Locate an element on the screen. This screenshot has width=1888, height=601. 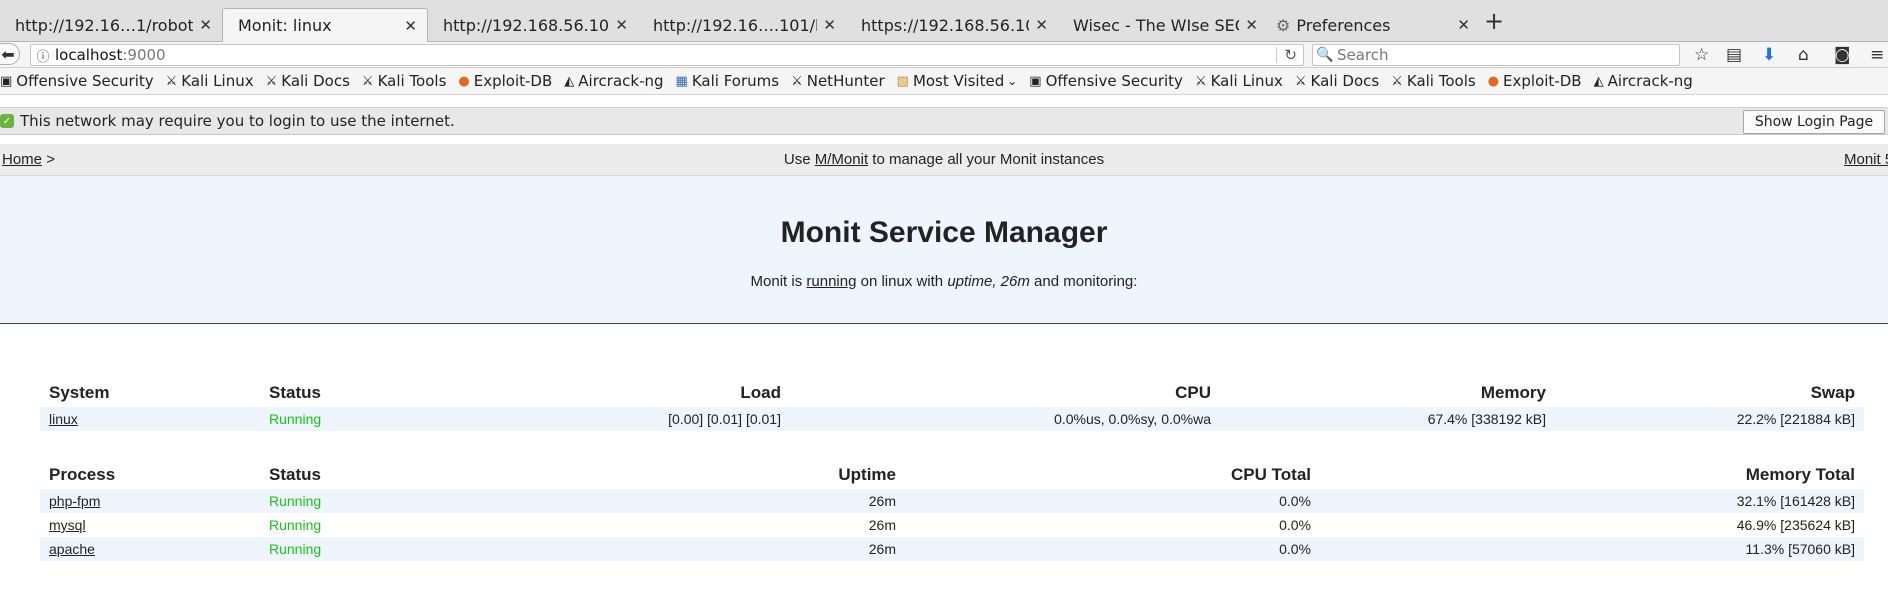
process-link: php-fpm is located at coordinates (74, 501).